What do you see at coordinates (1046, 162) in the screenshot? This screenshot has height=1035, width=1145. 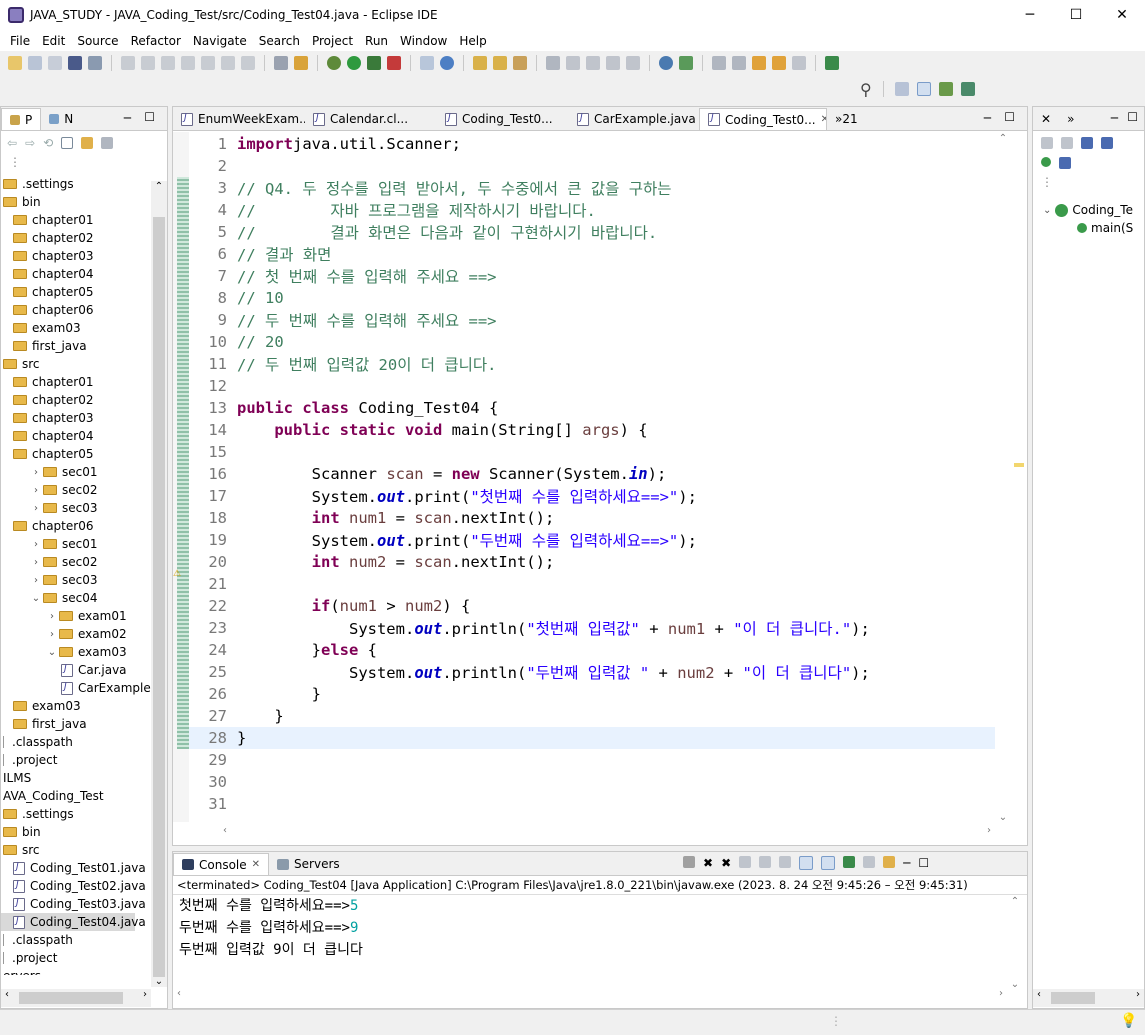 I see `hide-nonpublic-icon` at bounding box center [1046, 162].